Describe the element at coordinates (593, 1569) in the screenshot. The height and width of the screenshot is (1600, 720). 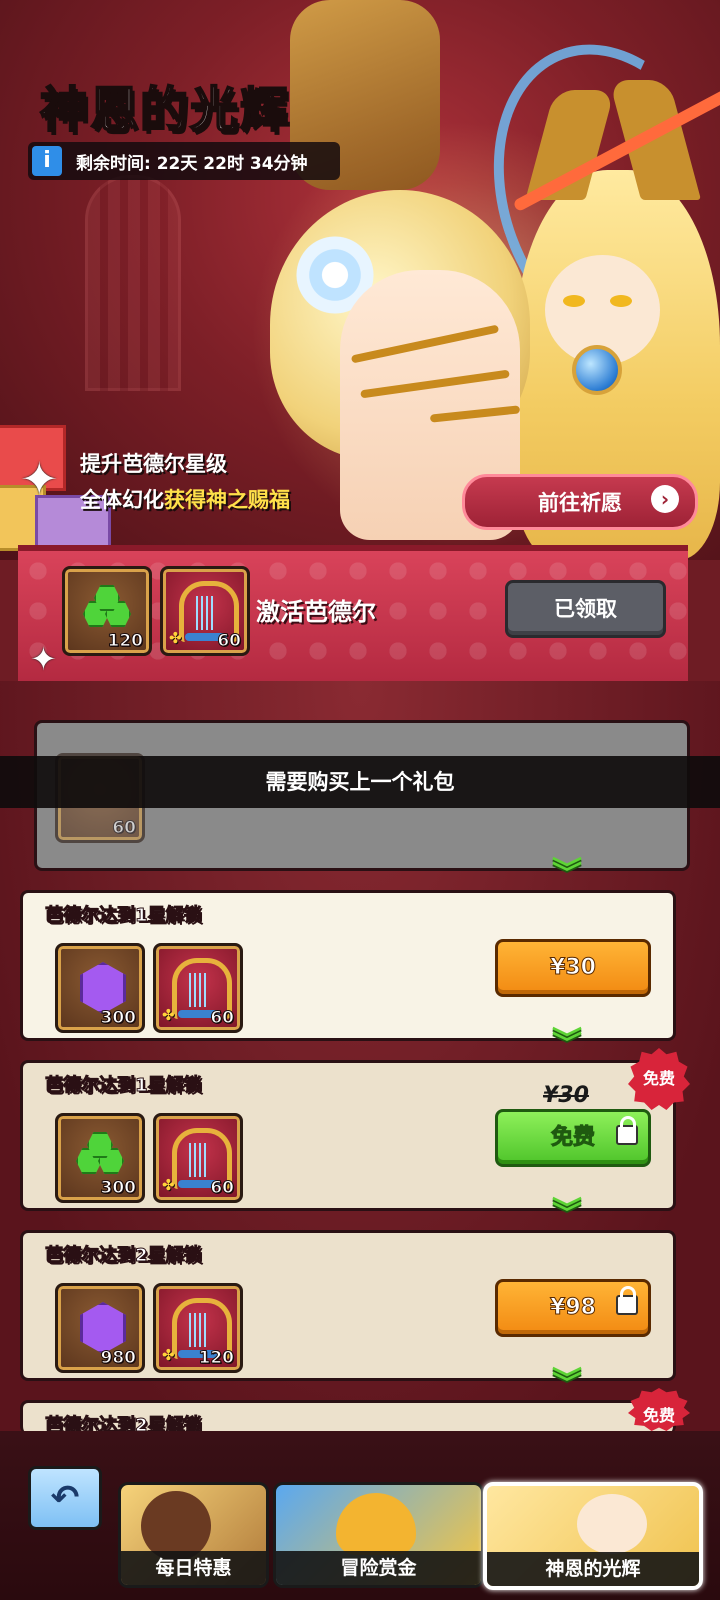
I see `tab-label: 神恩的光辉` at that location.